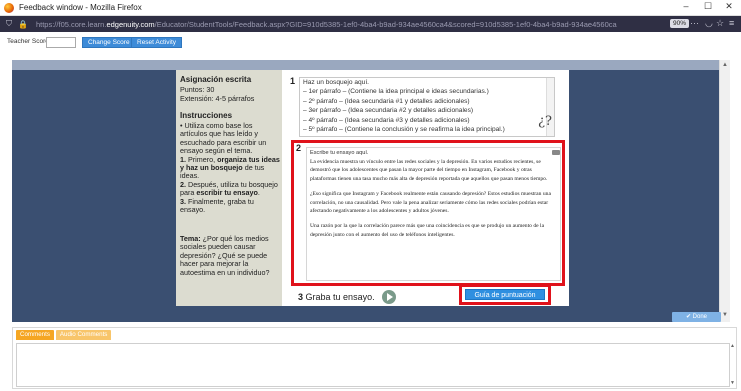 The width and height of the screenshot is (741, 391). Describe the element at coordinates (680, 23) in the screenshot. I see `zoom-level: 90%` at that location.